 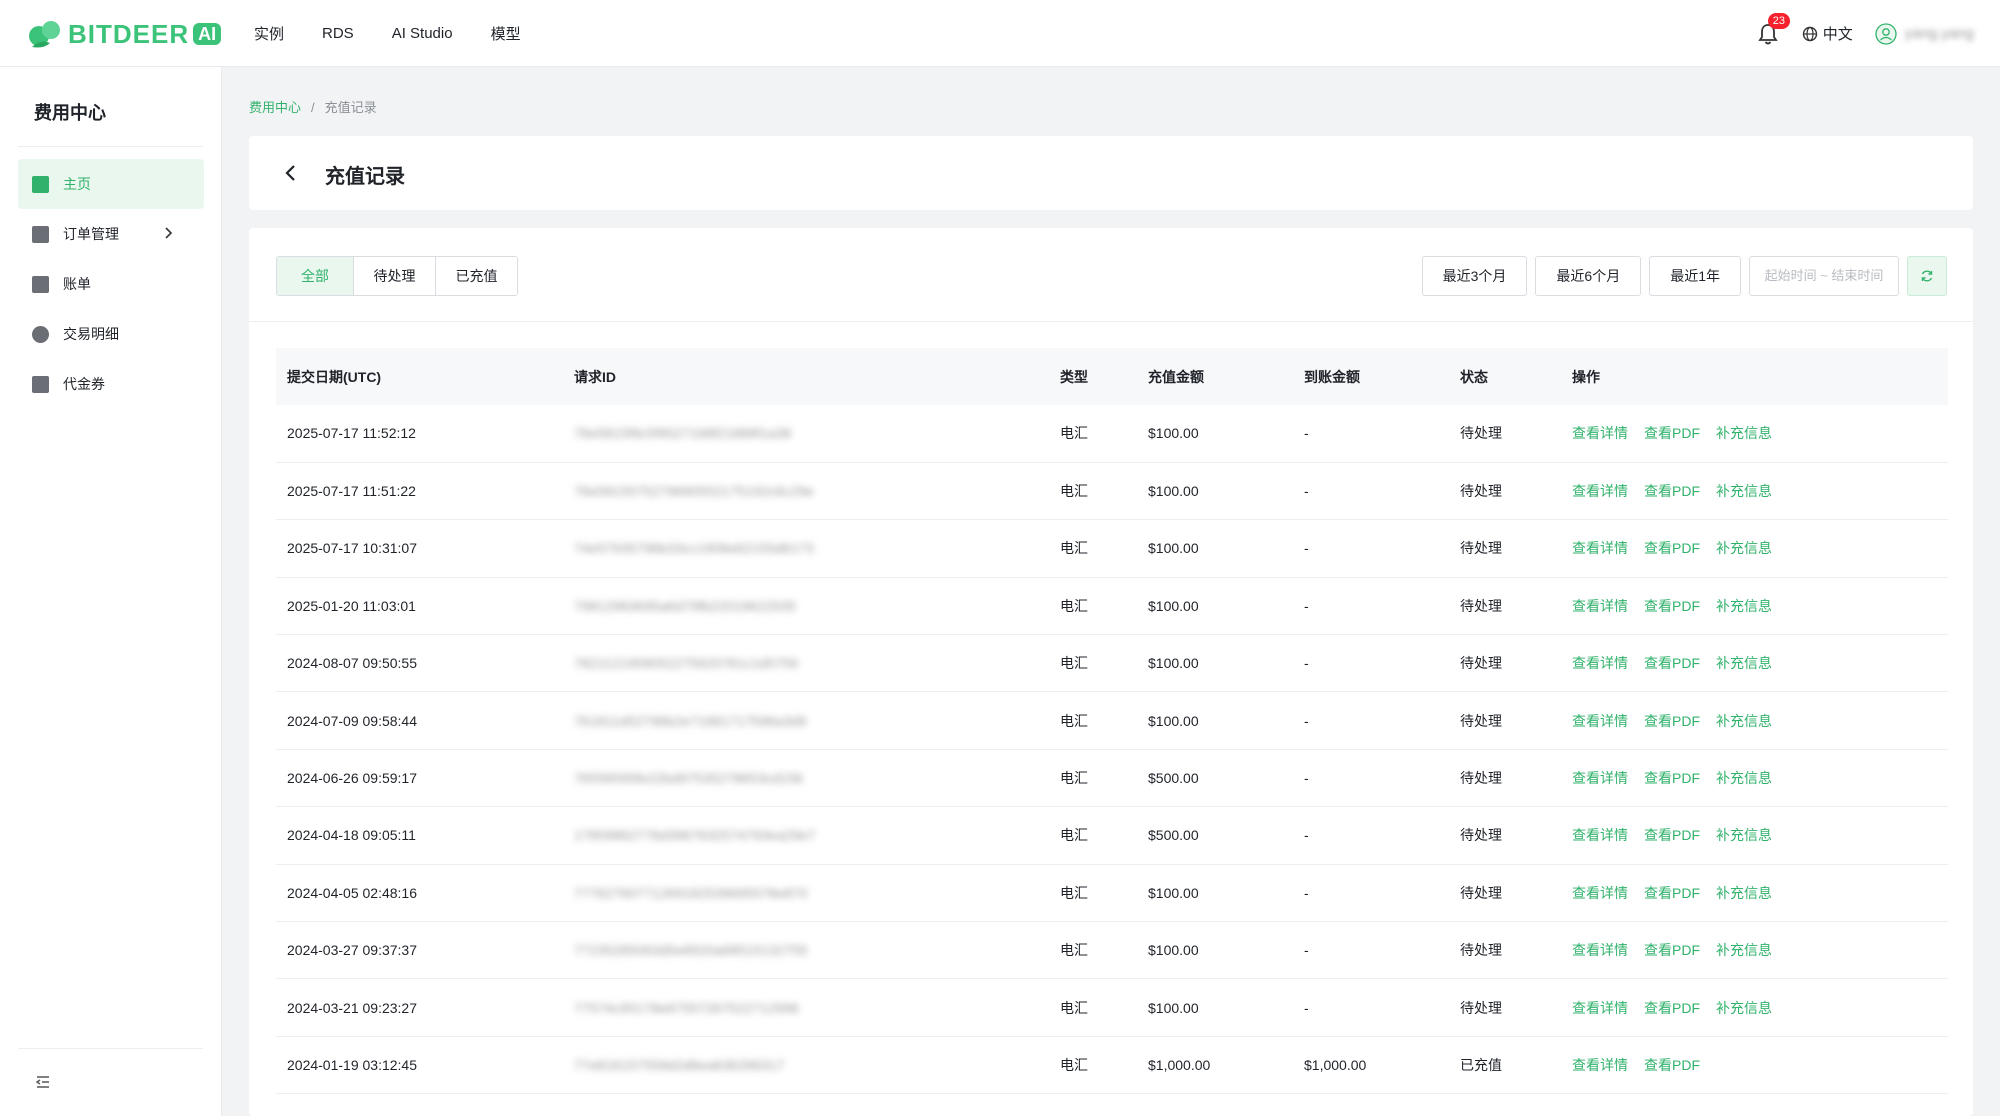 What do you see at coordinates (291, 173) in the screenshot?
I see `back-arrow-icon` at bounding box center [291, 173].